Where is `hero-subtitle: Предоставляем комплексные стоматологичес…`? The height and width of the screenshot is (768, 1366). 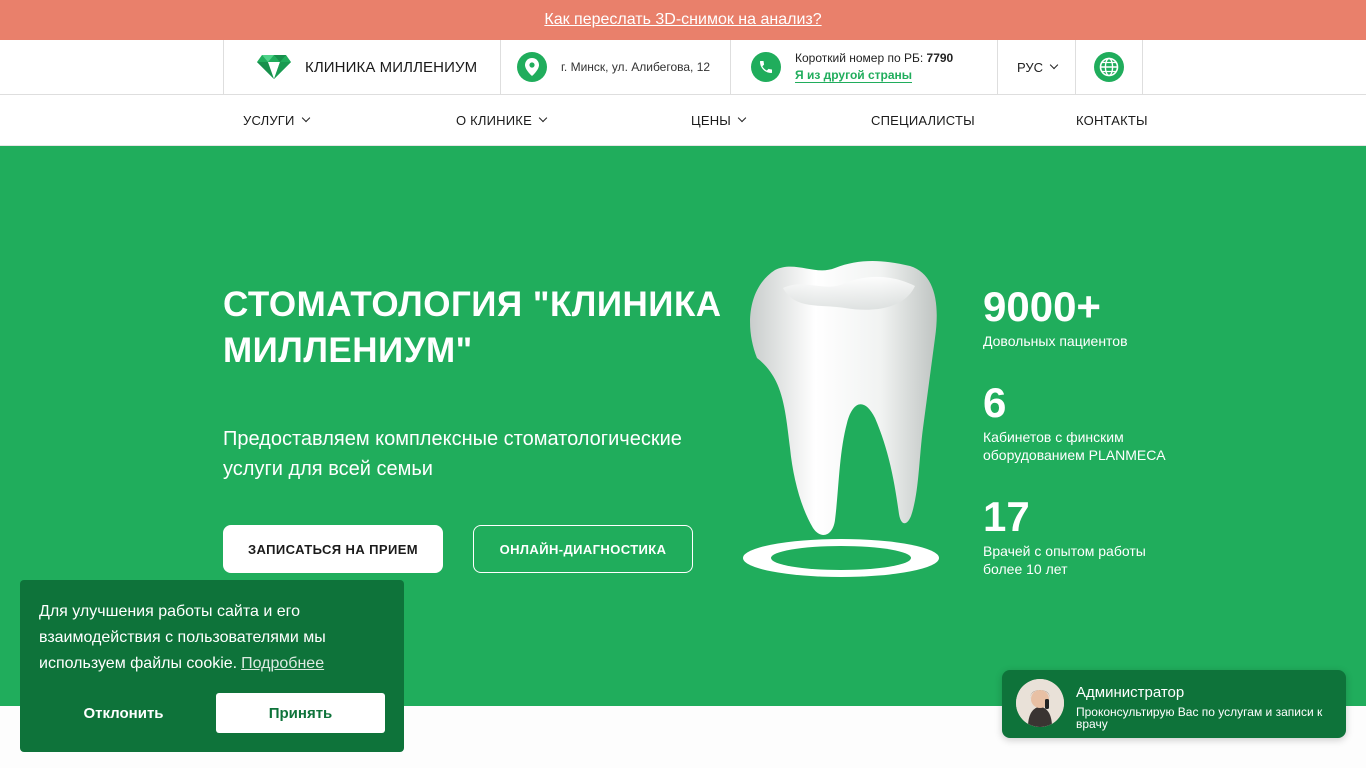
hero-subtitle: Предоставляем комплексные стоматологичес… is located at coordinates (452, 454).